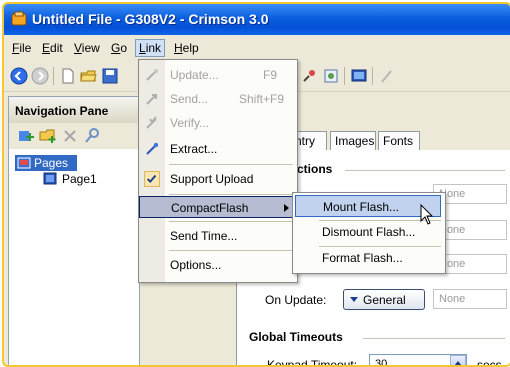 This screenshot has height=367, width=510. I want to click on send-icon, so click(151, 99).